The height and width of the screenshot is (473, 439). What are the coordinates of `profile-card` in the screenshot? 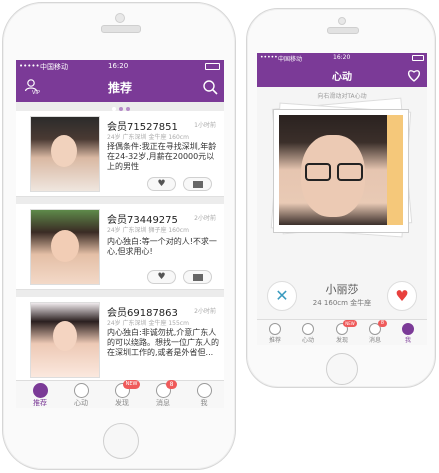 It's located at (341, 171).